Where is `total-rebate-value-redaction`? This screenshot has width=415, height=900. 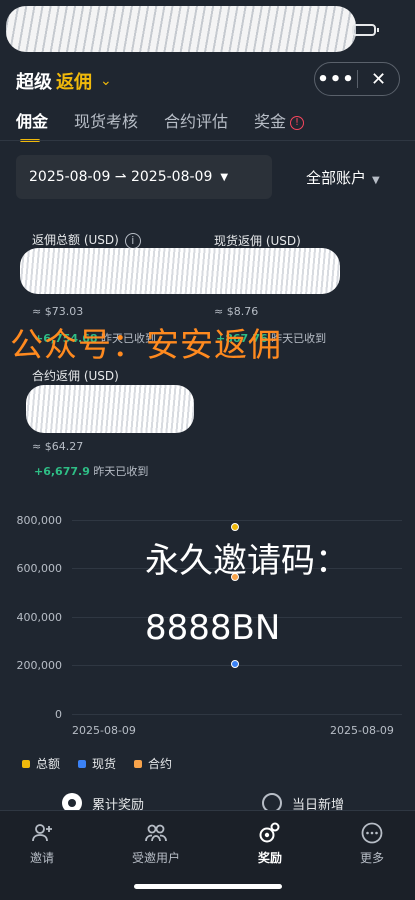 total-rebate-value-redaction is located at coordinates (180, 271).